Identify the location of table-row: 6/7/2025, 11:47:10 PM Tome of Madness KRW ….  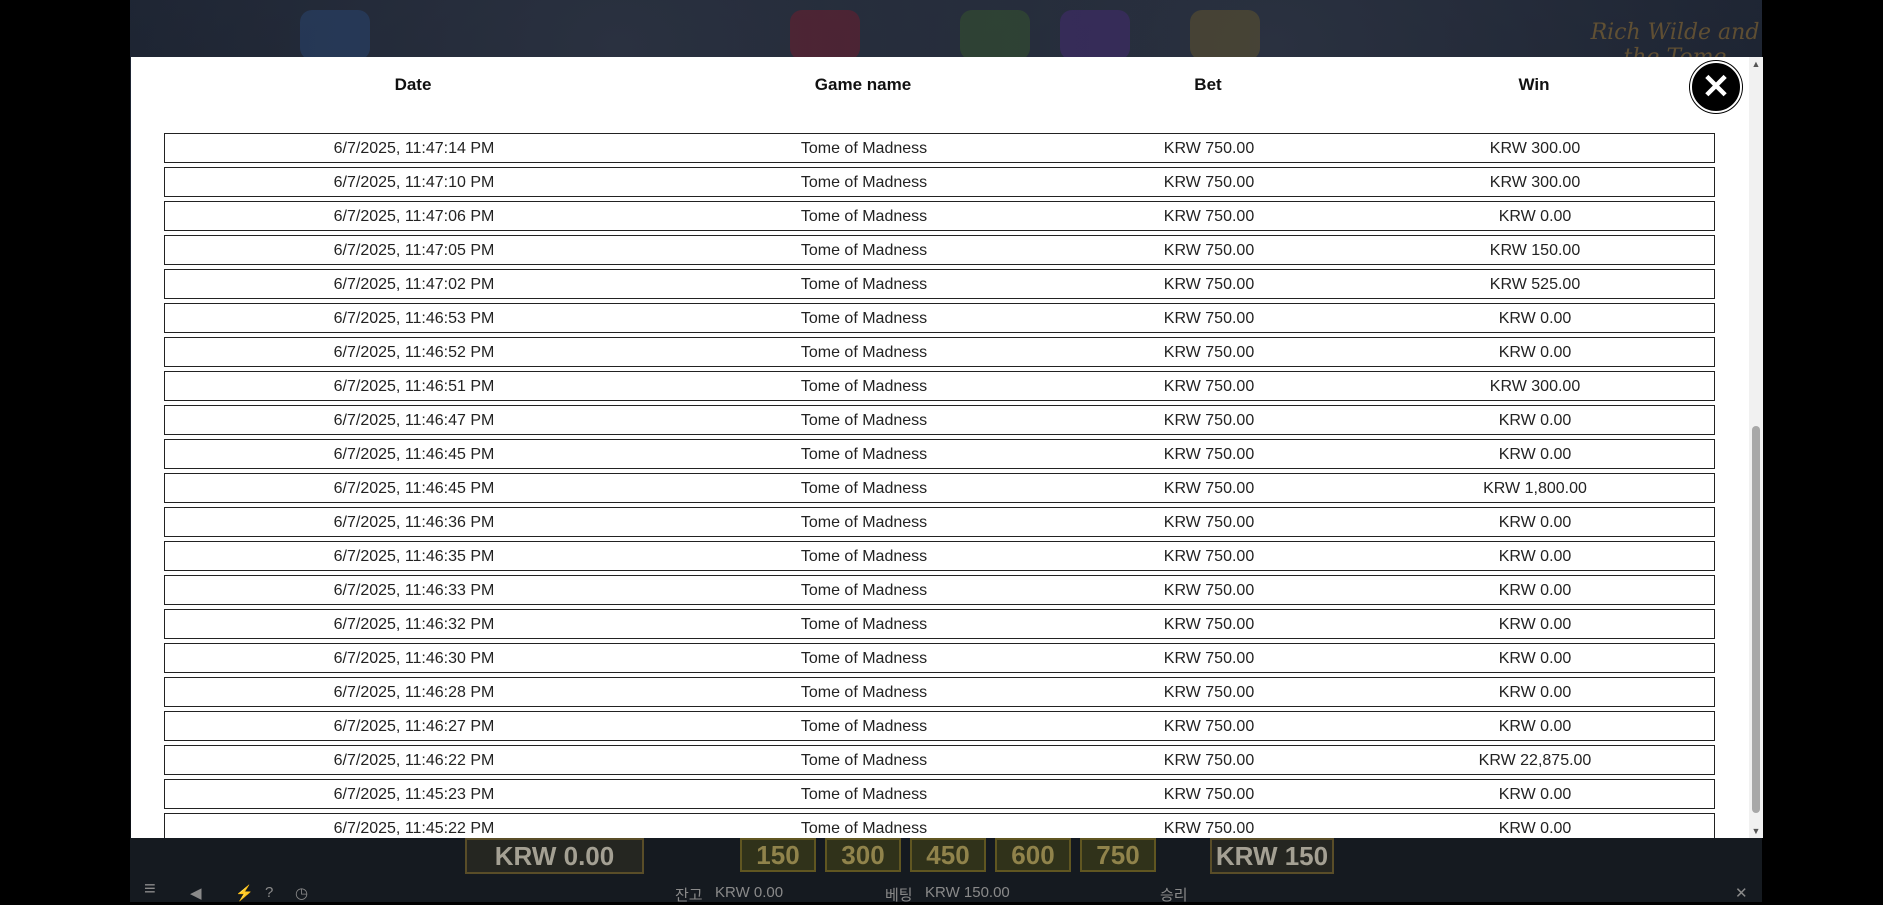
(939, 182).